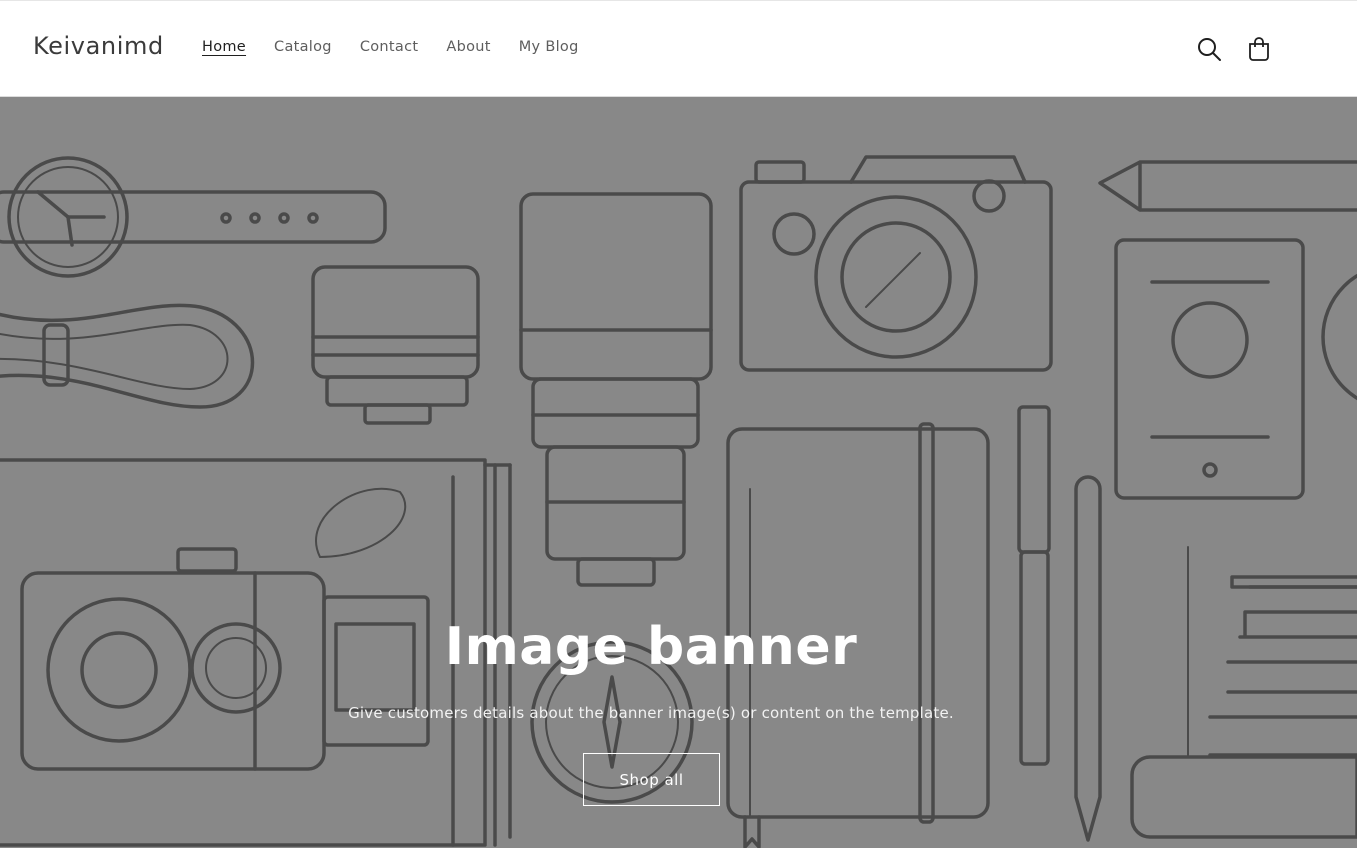 The height and width of the screenshot is (848, 1357). Describe the element at coordinates (303, 47) in the screenshot. I see `nav-catalog: Catalog` at that location.